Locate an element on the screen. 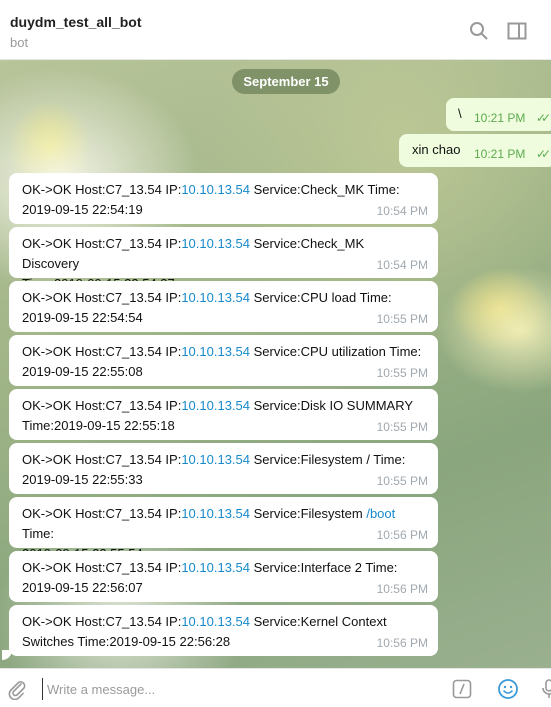 The image size is (551, 707). microphone-icon is located at coordinates (544, 689).